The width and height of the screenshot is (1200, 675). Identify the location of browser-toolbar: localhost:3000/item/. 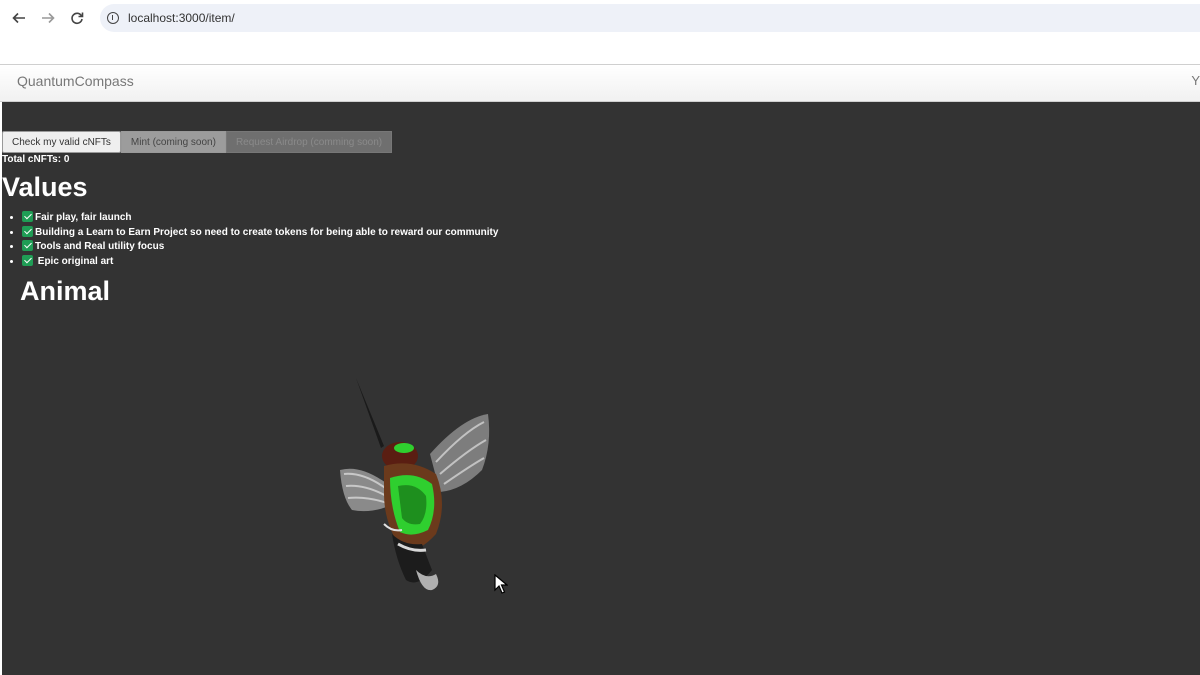
(600, 18).